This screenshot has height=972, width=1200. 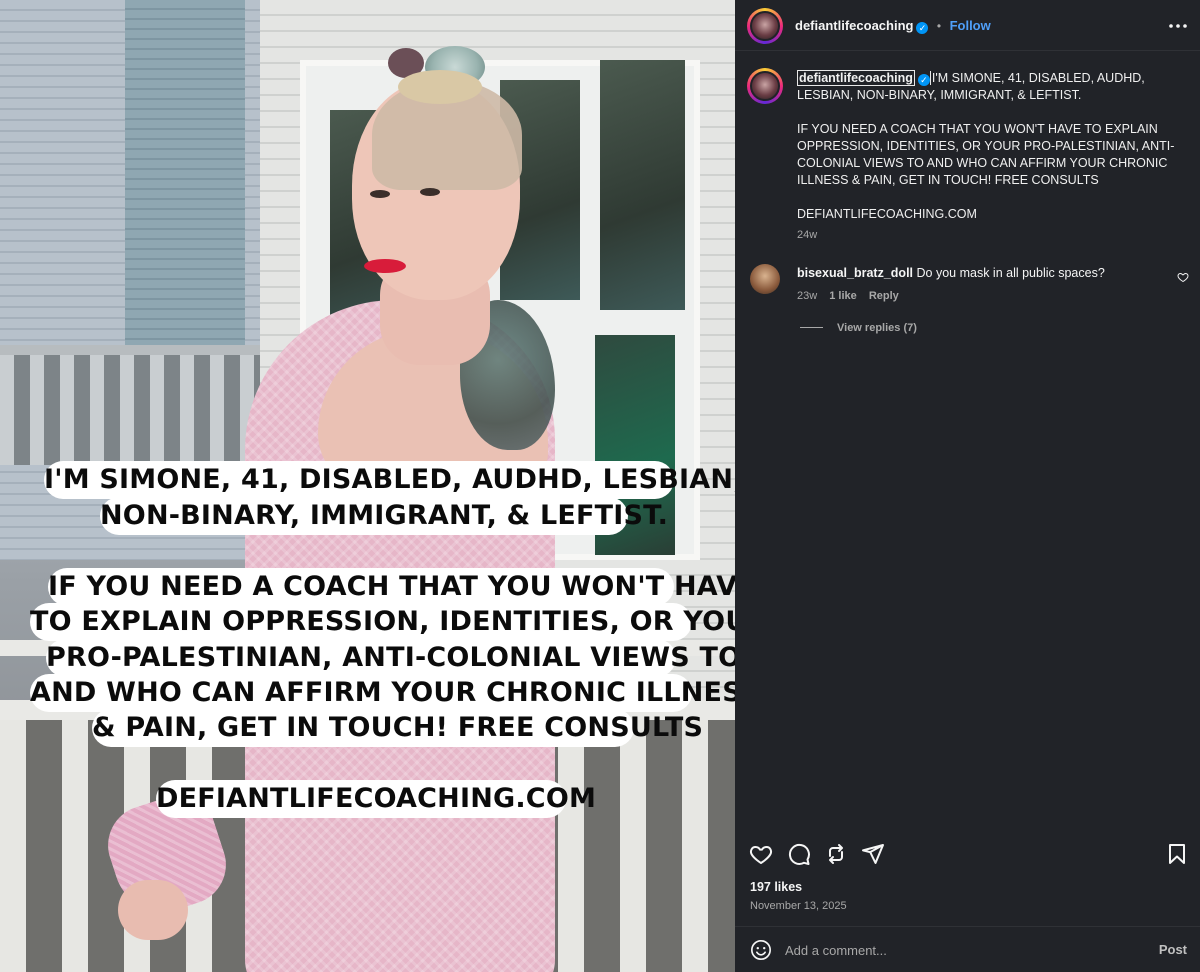 I want to click on header-username: defiantlifecoaching, so click(x=854, y=25).